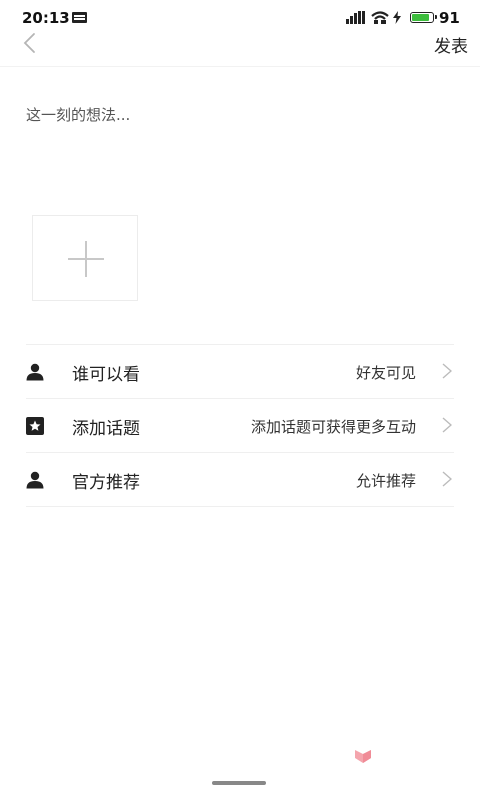 Image resolution: width=480 pixels, height=800 pixels. What do you see at coordinates (30, 43) in the screenshot?
I see `chevron-left-icon` at bounding box center [30, 43].